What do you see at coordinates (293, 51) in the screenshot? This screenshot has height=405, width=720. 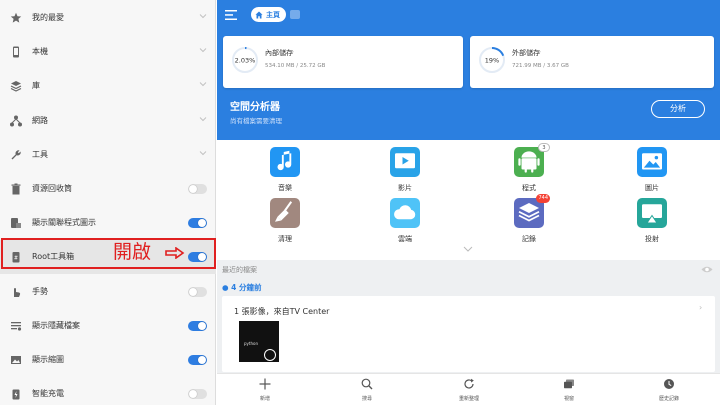 I see `internal-chevron-icon: ›` at bounding box center [293, 51].